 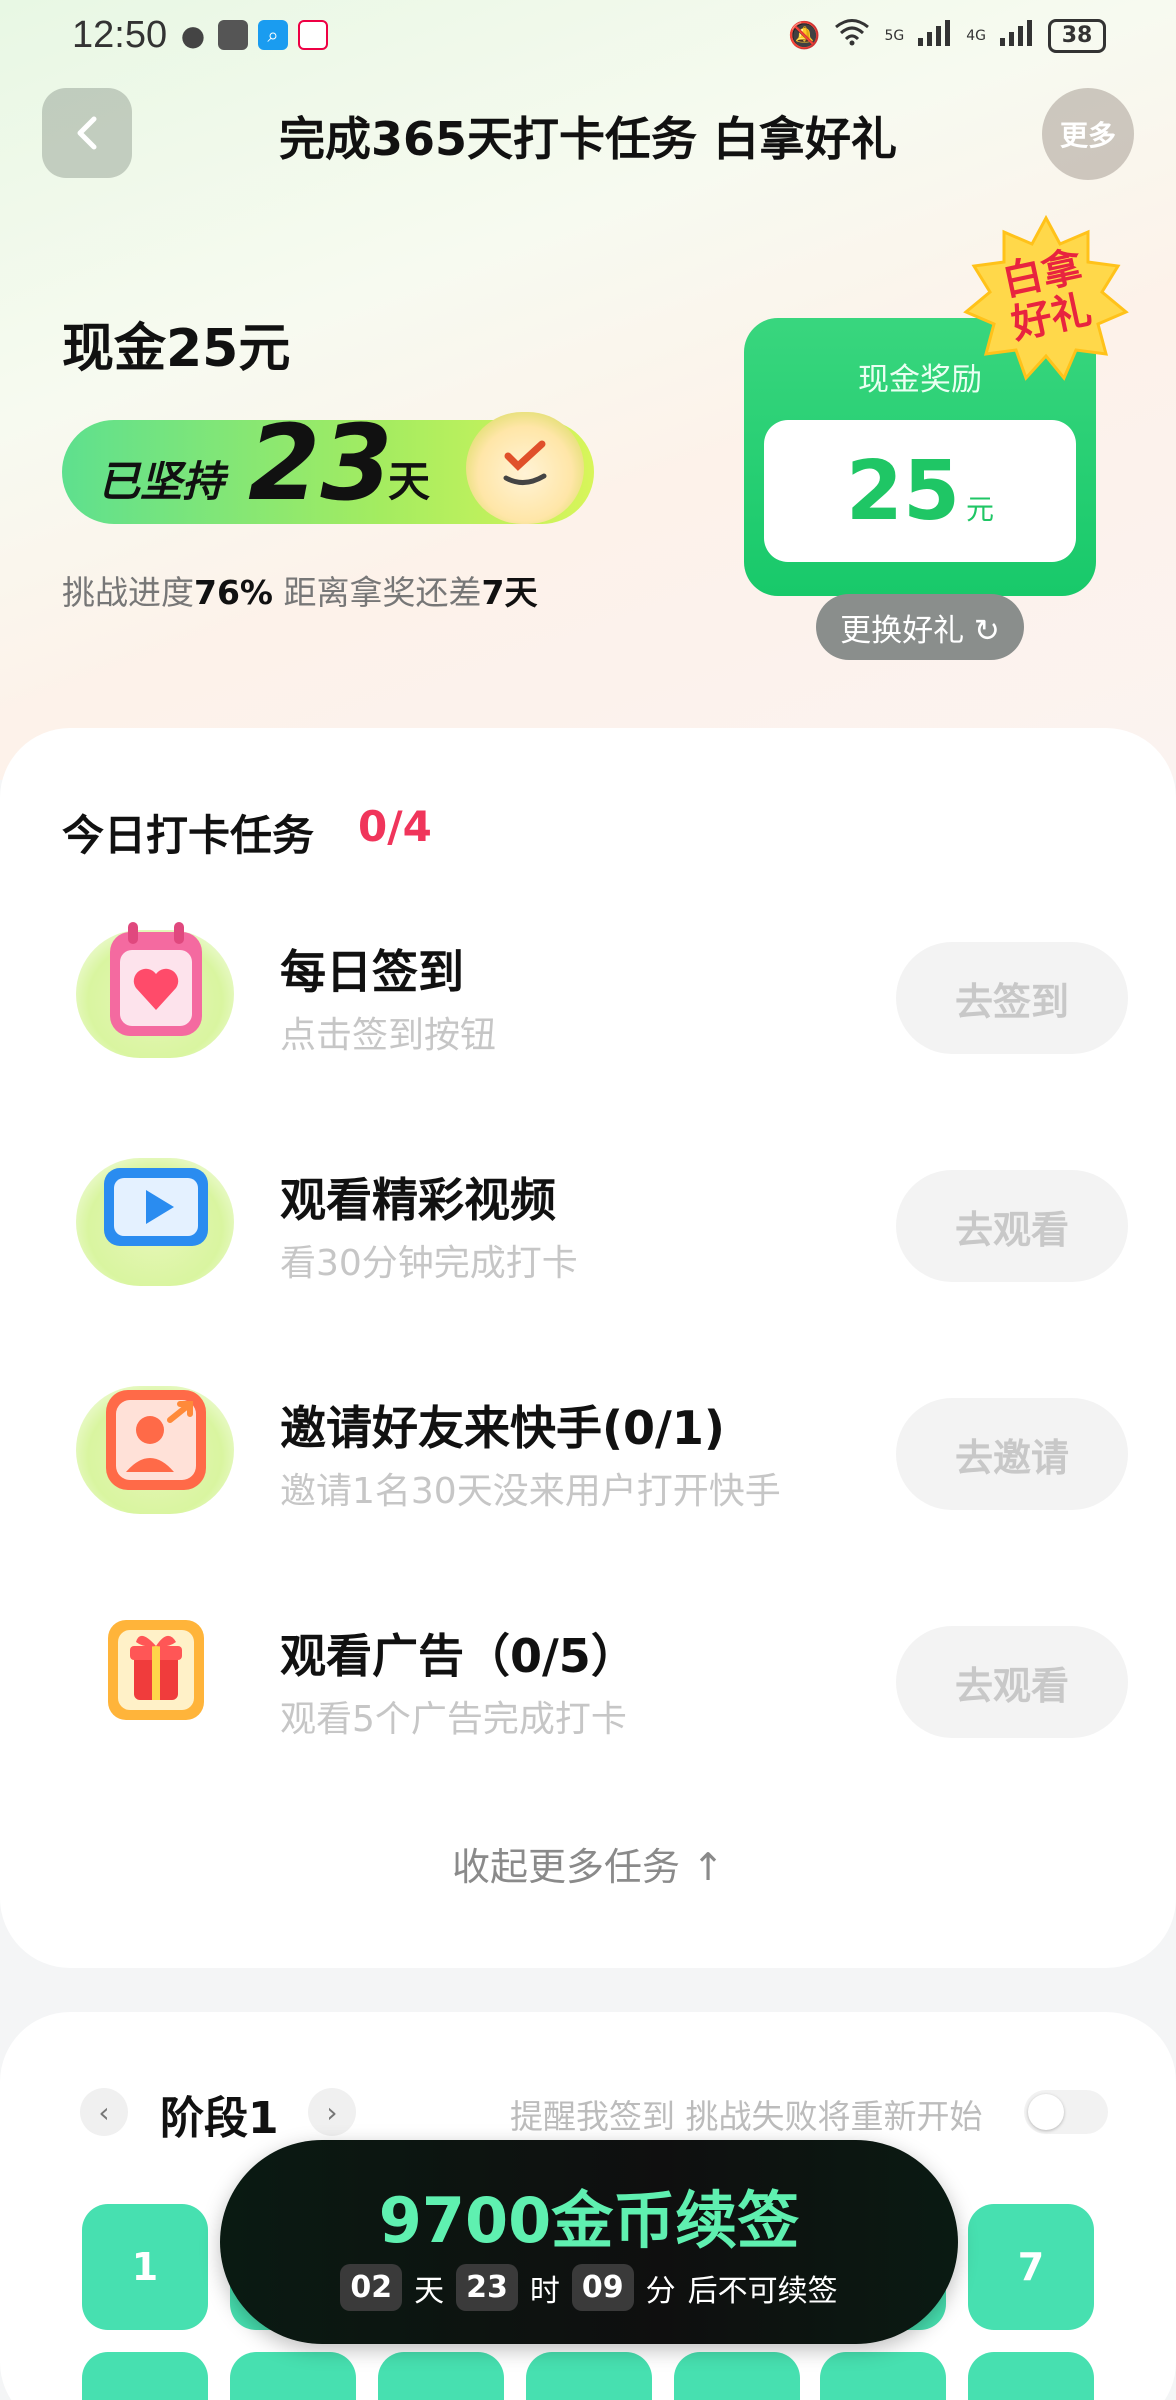 I want to click on task-row-watch-ads: 观看广告（0/5） 观看5个广告完成打卡 去观看, so click(x=588, y=1674).